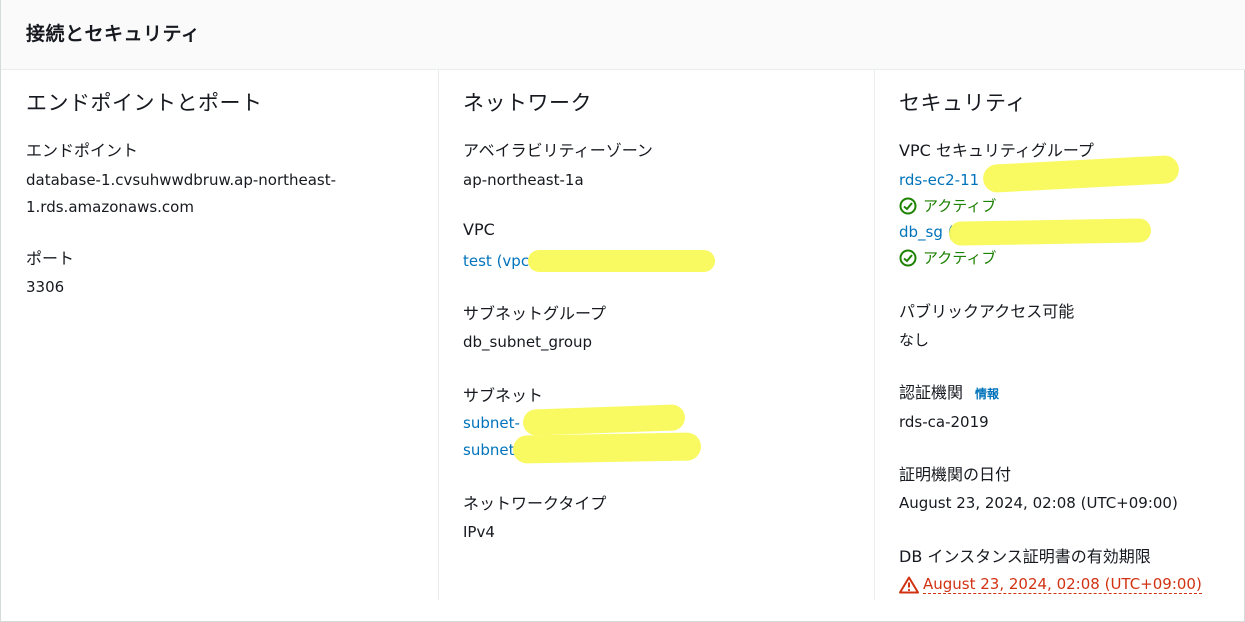 The width and height of the screenshot is (1245, 622). I want to click on security-title: セキュリティ, so click(963, 103).